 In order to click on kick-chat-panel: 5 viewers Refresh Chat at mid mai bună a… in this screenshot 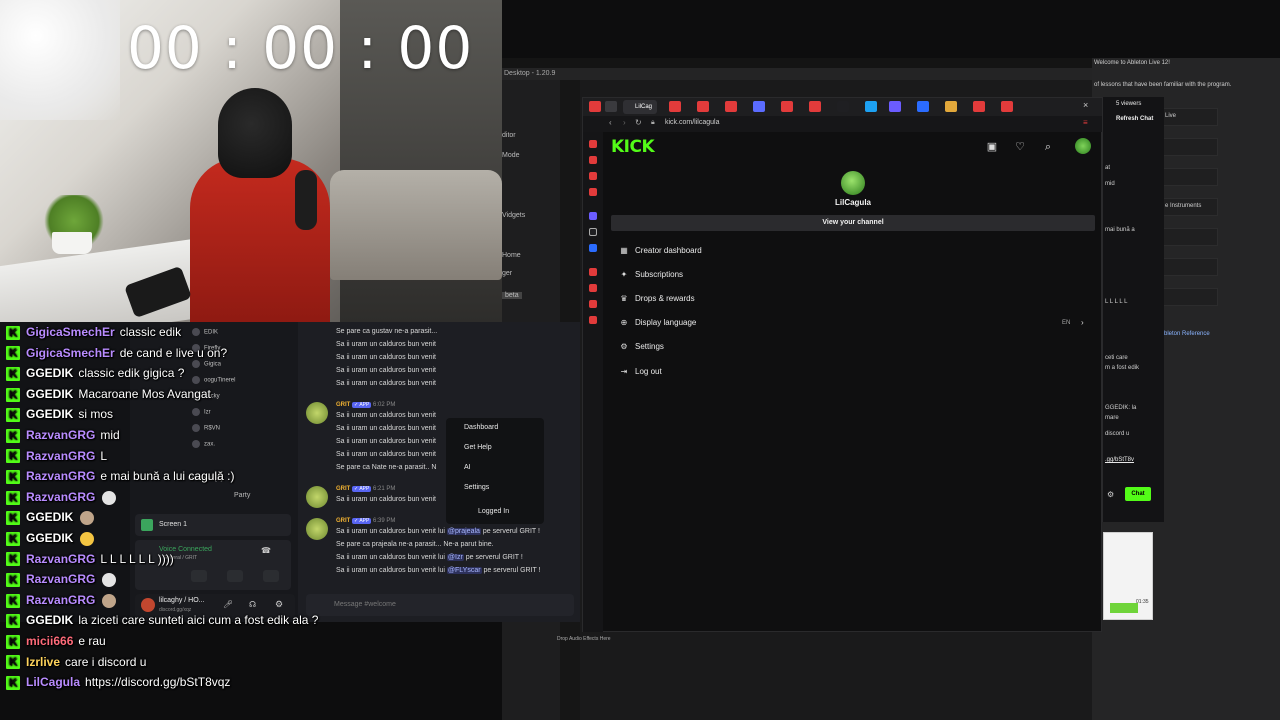, I will do `click(1133, 309)`.